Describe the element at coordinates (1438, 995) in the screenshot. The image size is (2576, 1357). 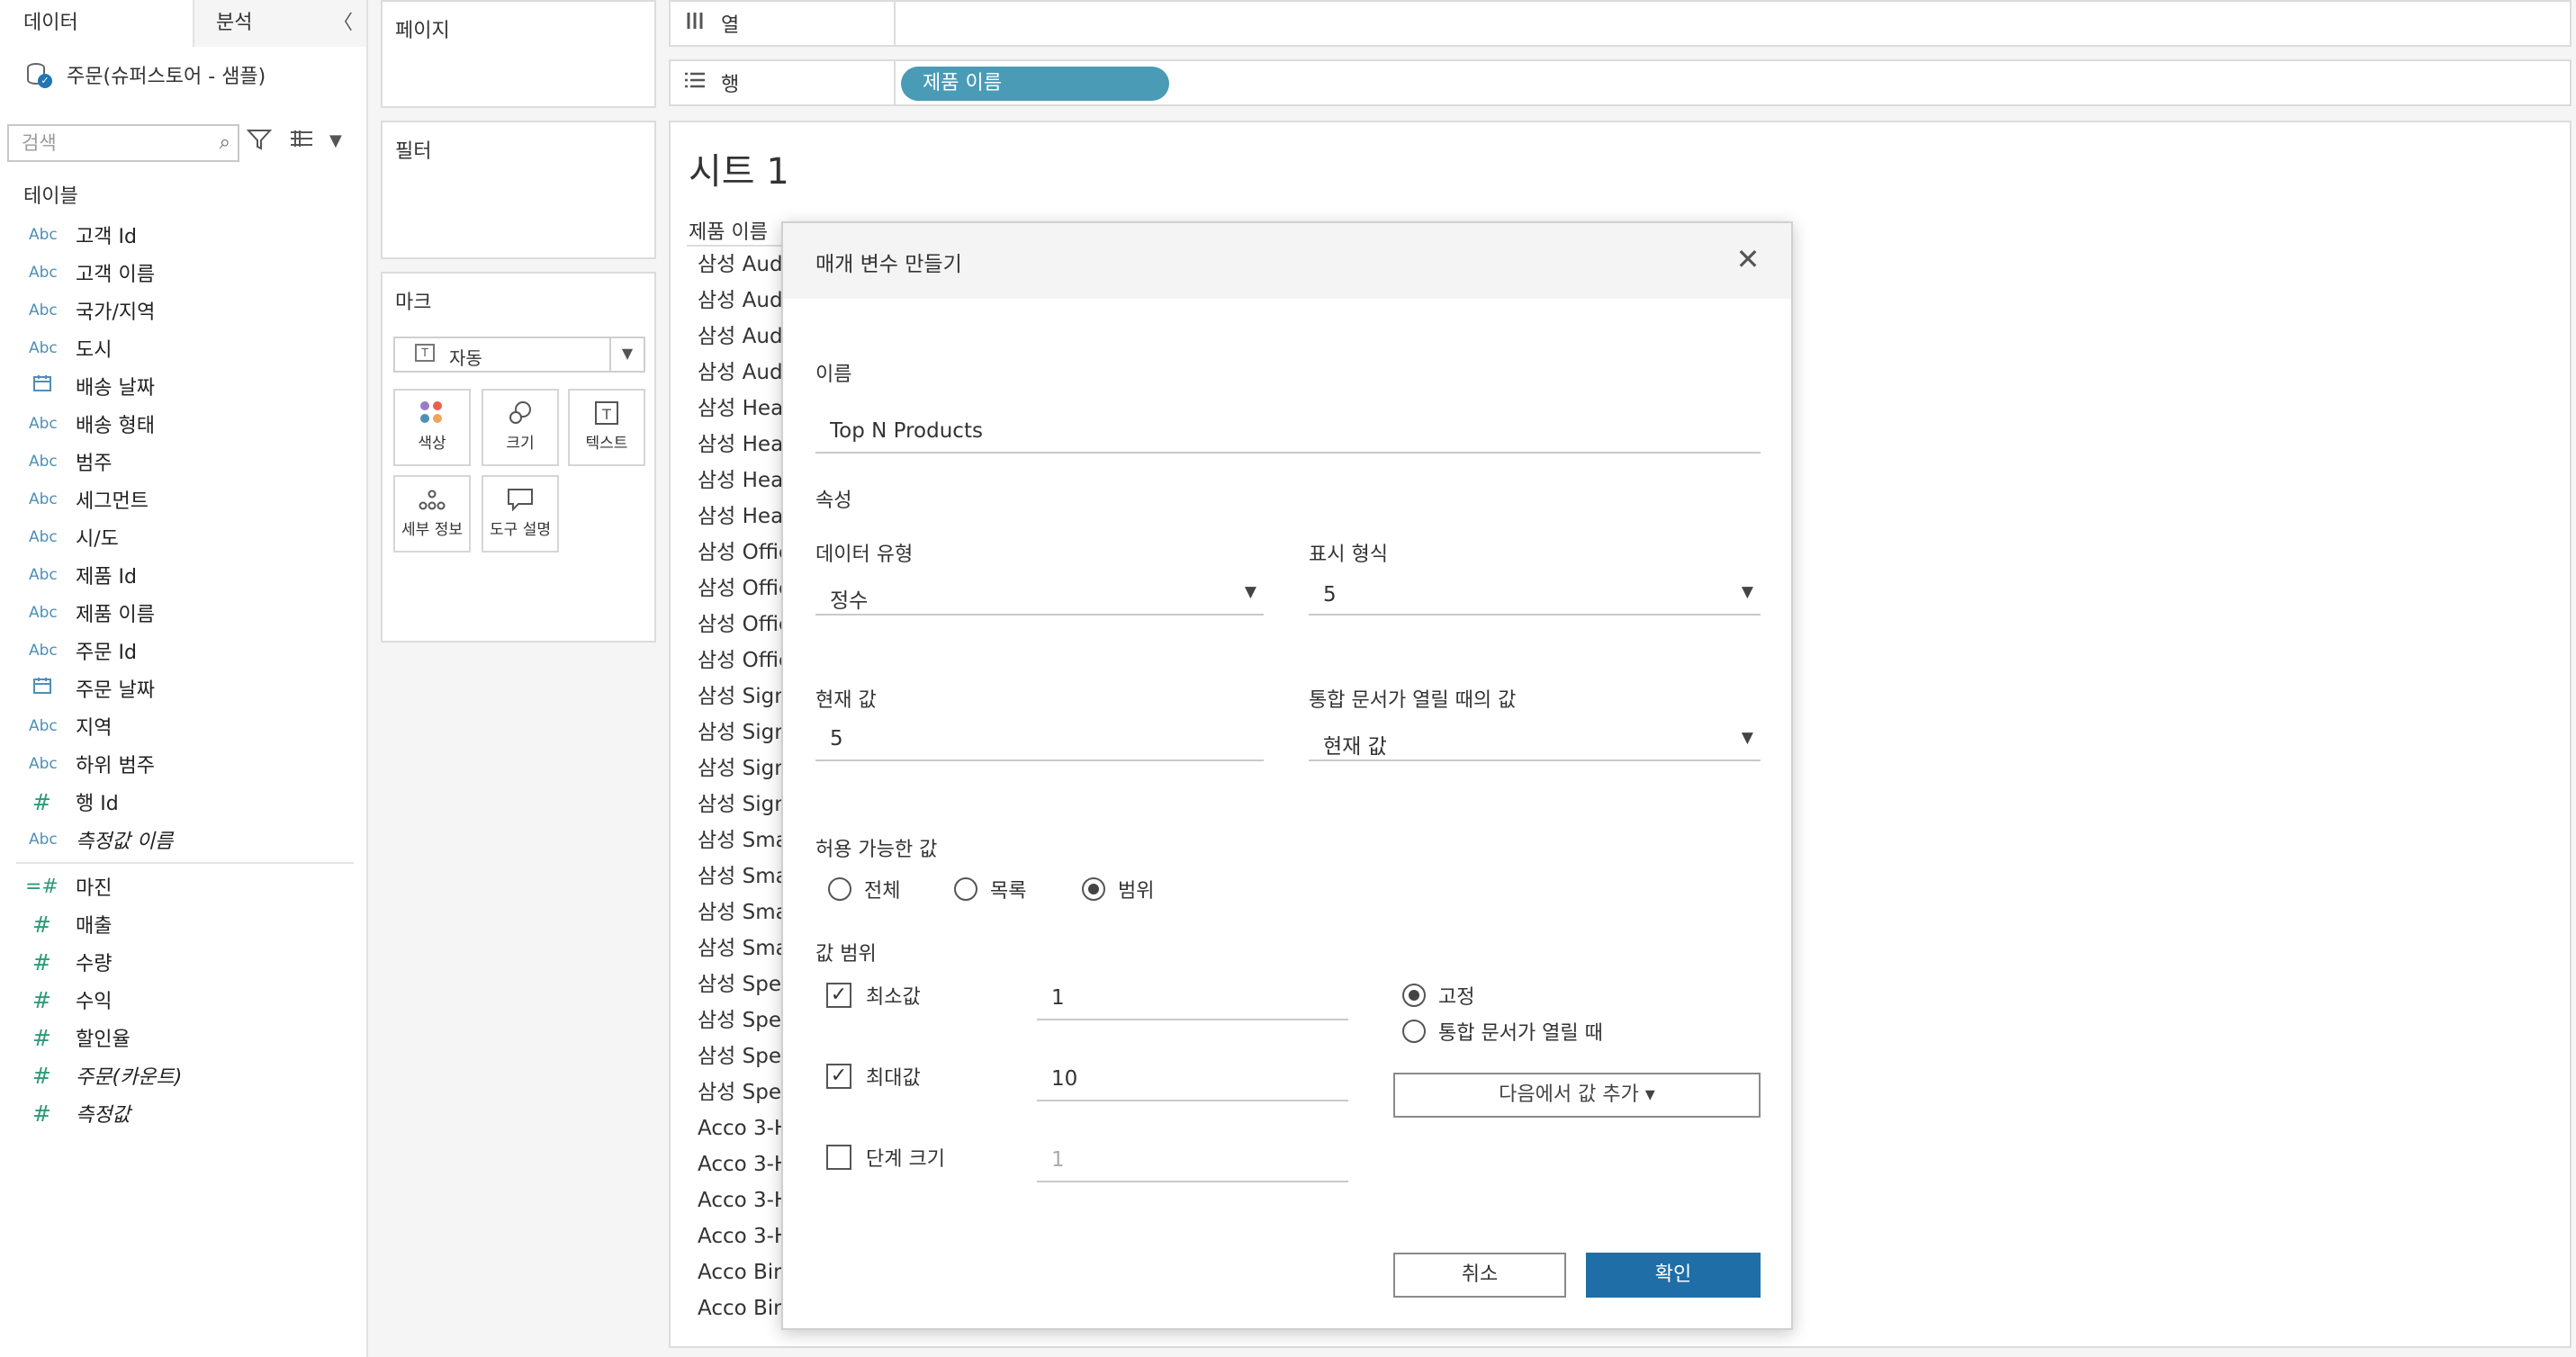
I see `range-fixed-radio: 고정` at that location.